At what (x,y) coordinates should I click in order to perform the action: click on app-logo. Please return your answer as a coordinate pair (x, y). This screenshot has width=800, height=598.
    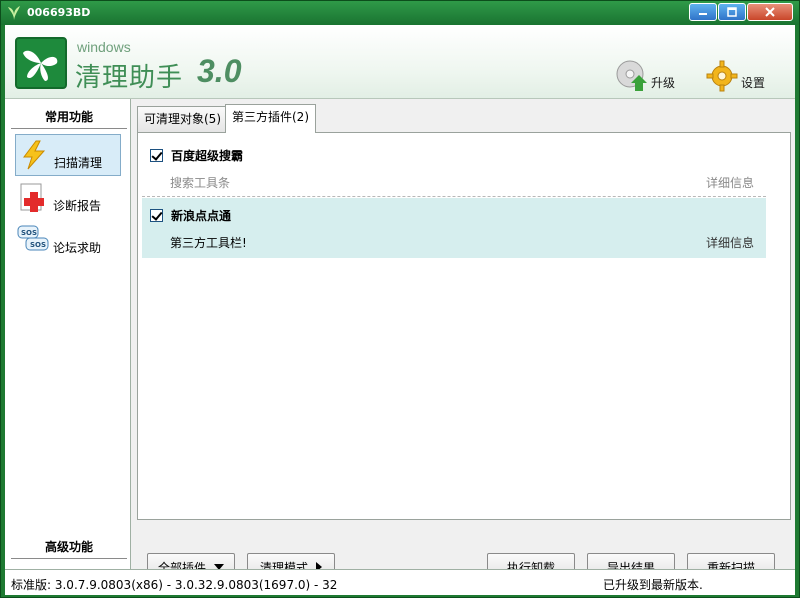
    Looking at the image, I should click on (41, 63).